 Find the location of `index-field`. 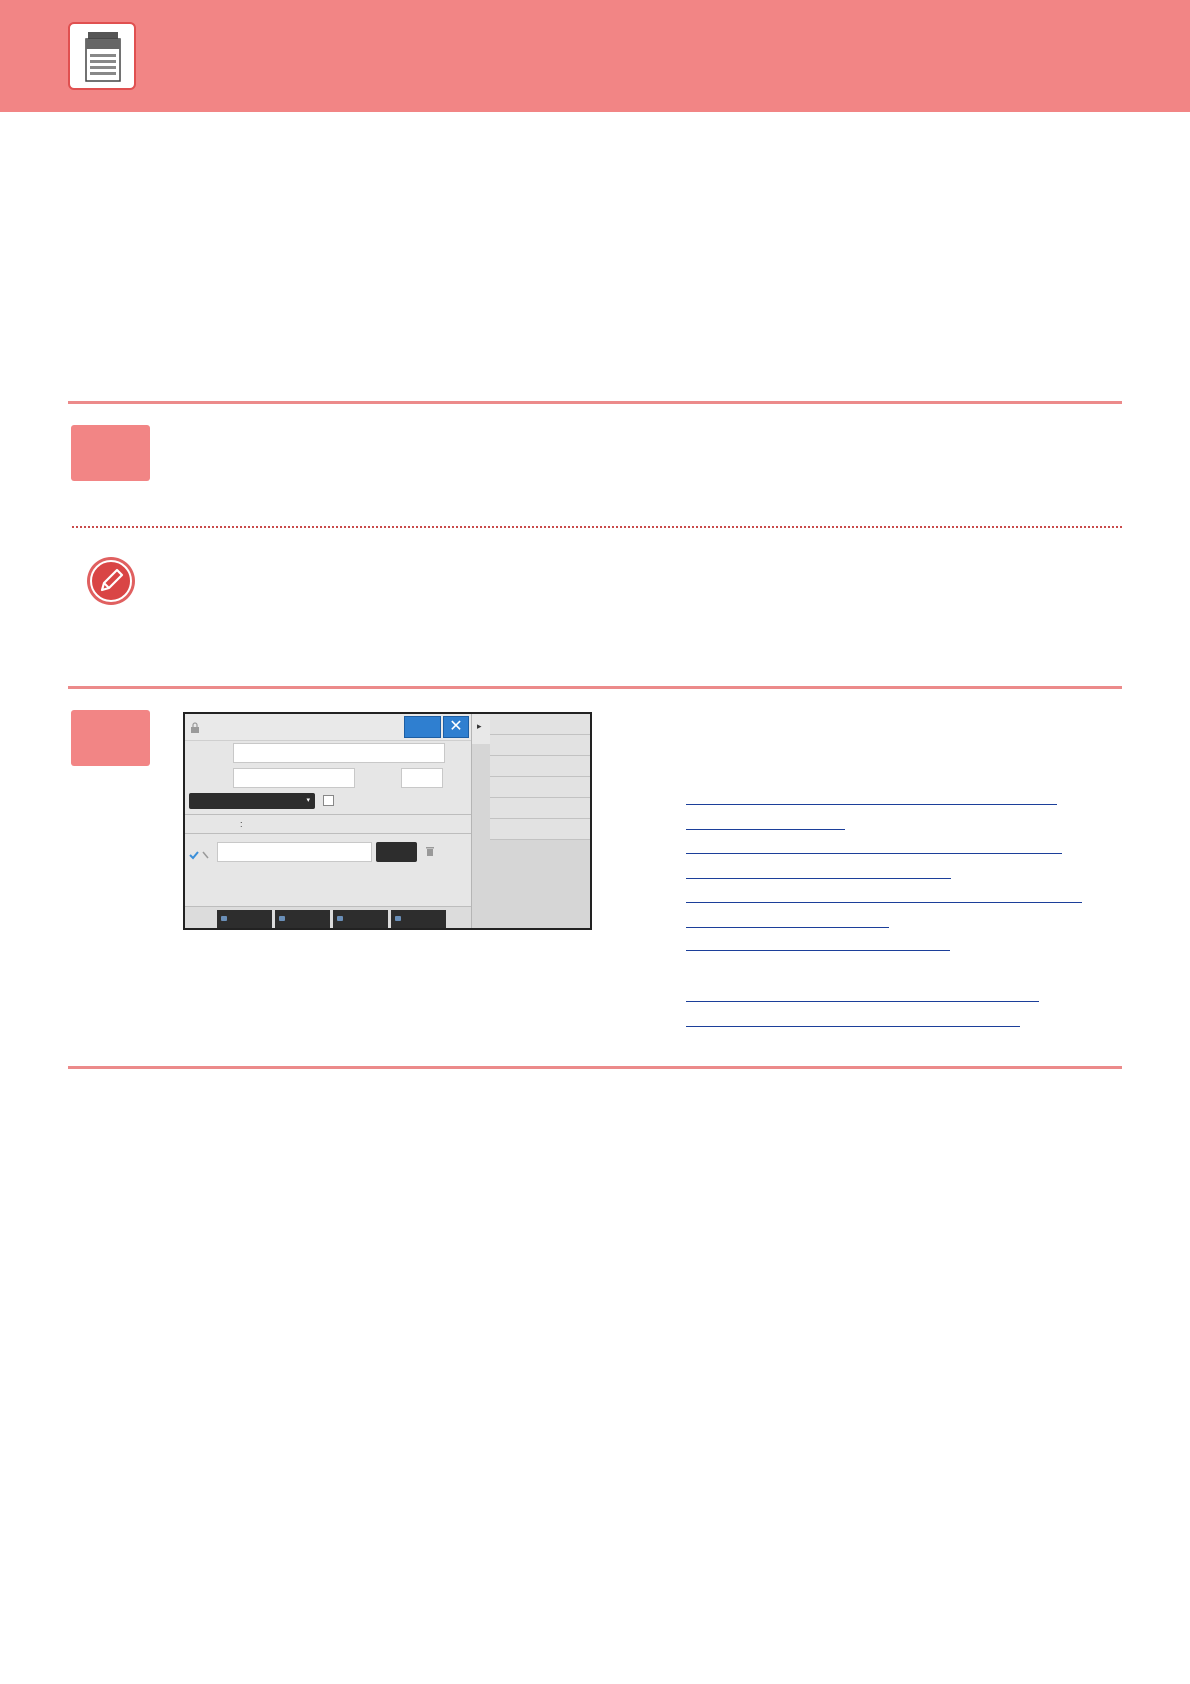

index-field is located at coordinates (422, 778).